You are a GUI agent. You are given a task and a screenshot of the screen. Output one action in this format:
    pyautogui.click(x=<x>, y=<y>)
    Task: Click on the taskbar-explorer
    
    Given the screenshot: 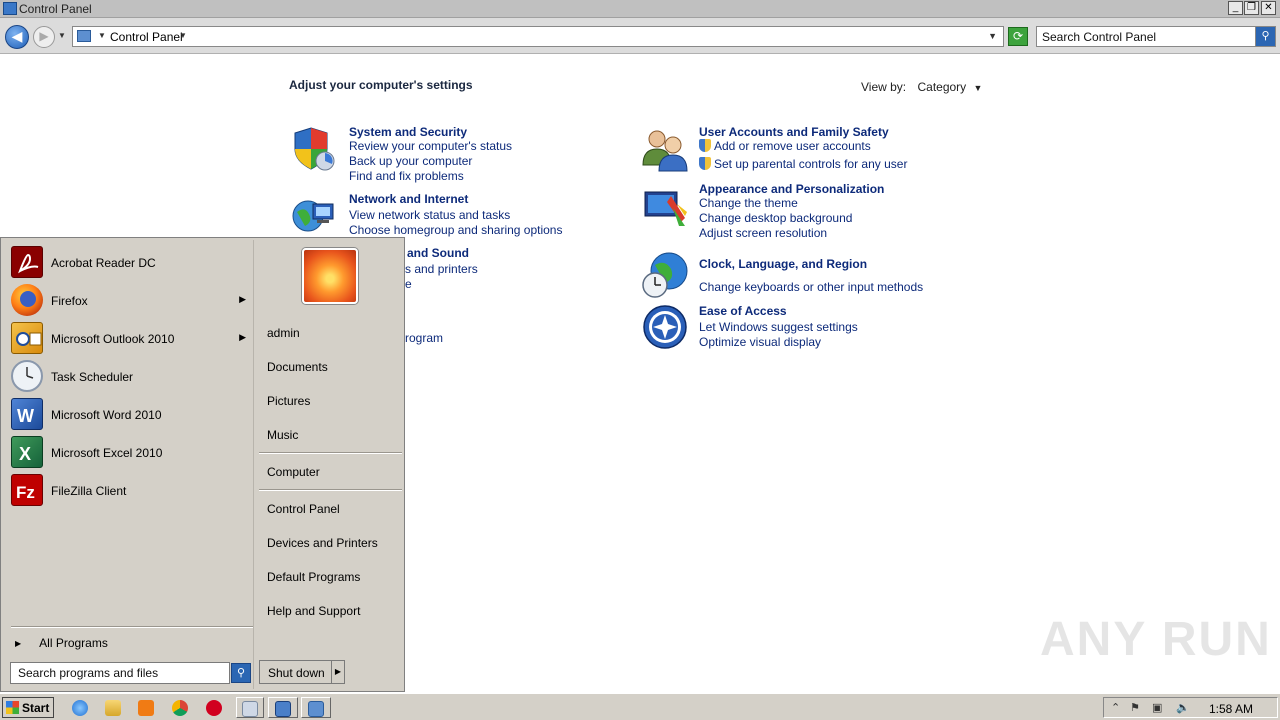 What is the action you would take?
    pyautogui.click(x=113, y=707)
    